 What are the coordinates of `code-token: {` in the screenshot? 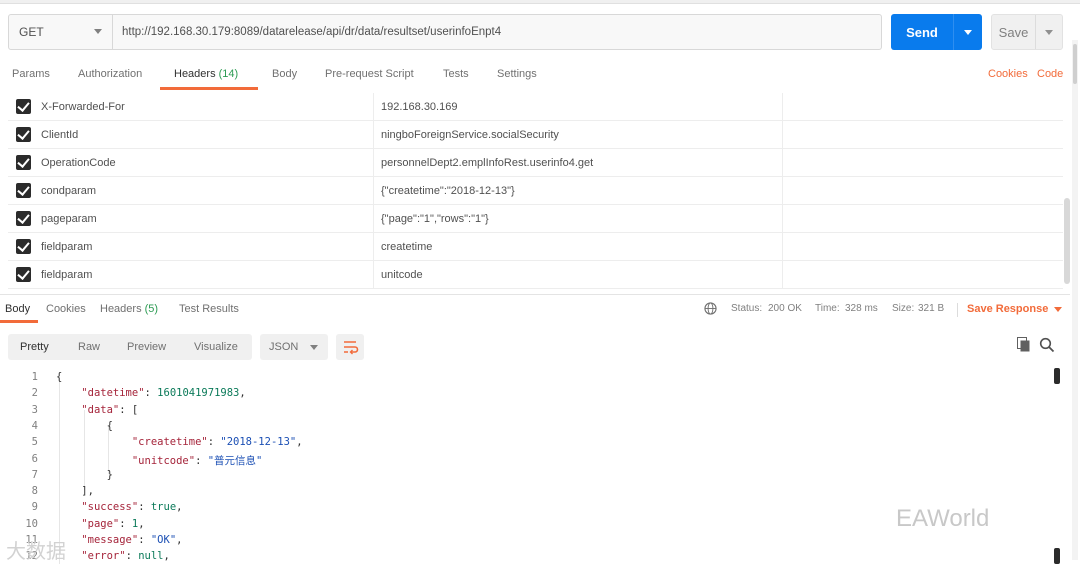 It's located at (84, 425).